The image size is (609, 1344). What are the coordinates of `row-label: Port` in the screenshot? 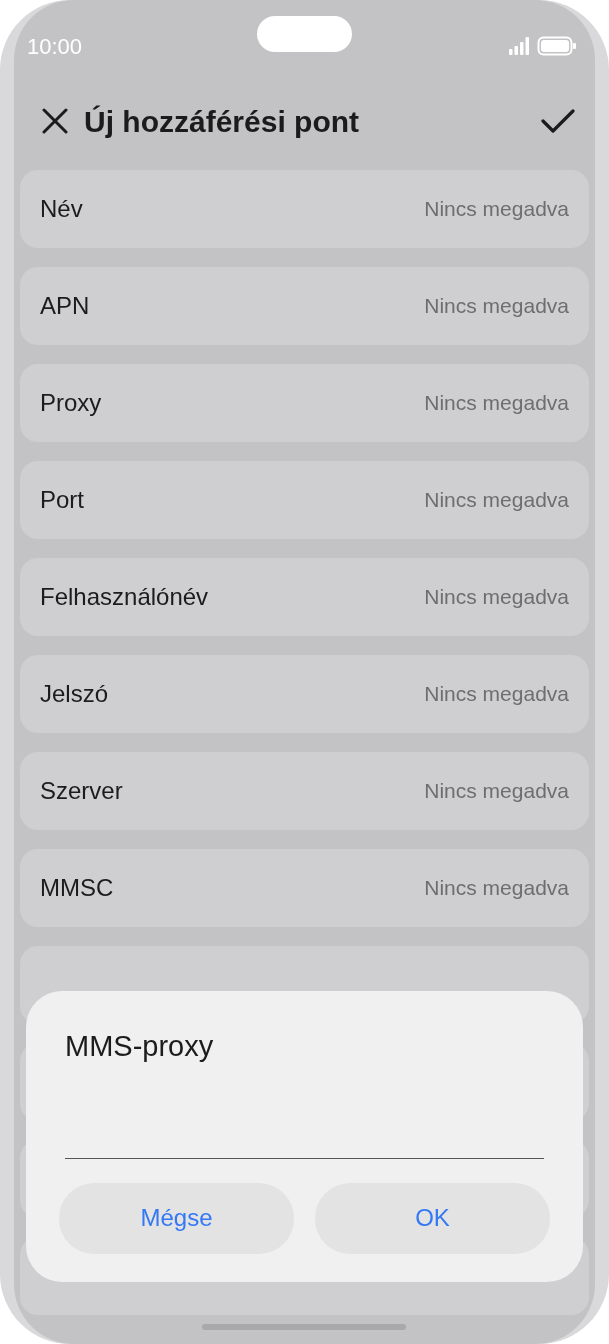 It's located at (62, 500).